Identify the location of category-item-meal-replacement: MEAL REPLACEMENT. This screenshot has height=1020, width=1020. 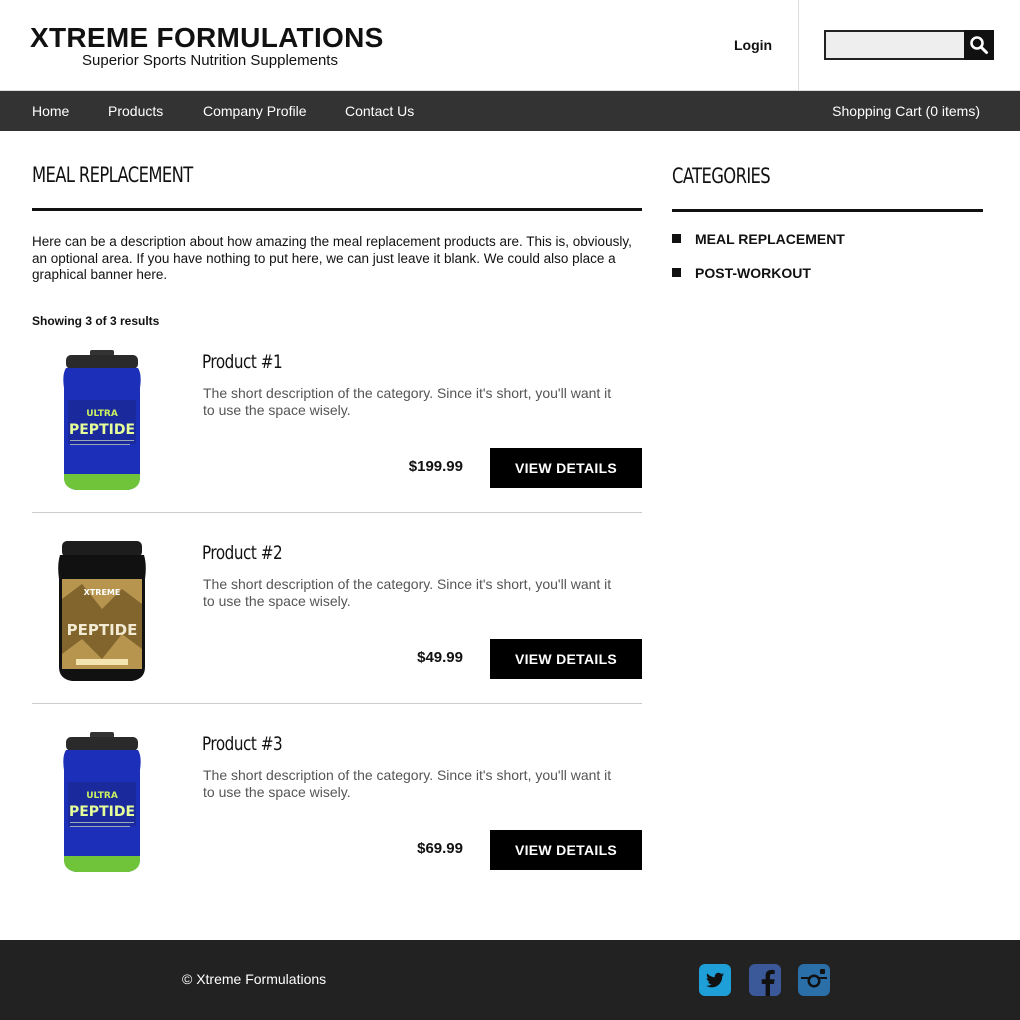
(758, 239).